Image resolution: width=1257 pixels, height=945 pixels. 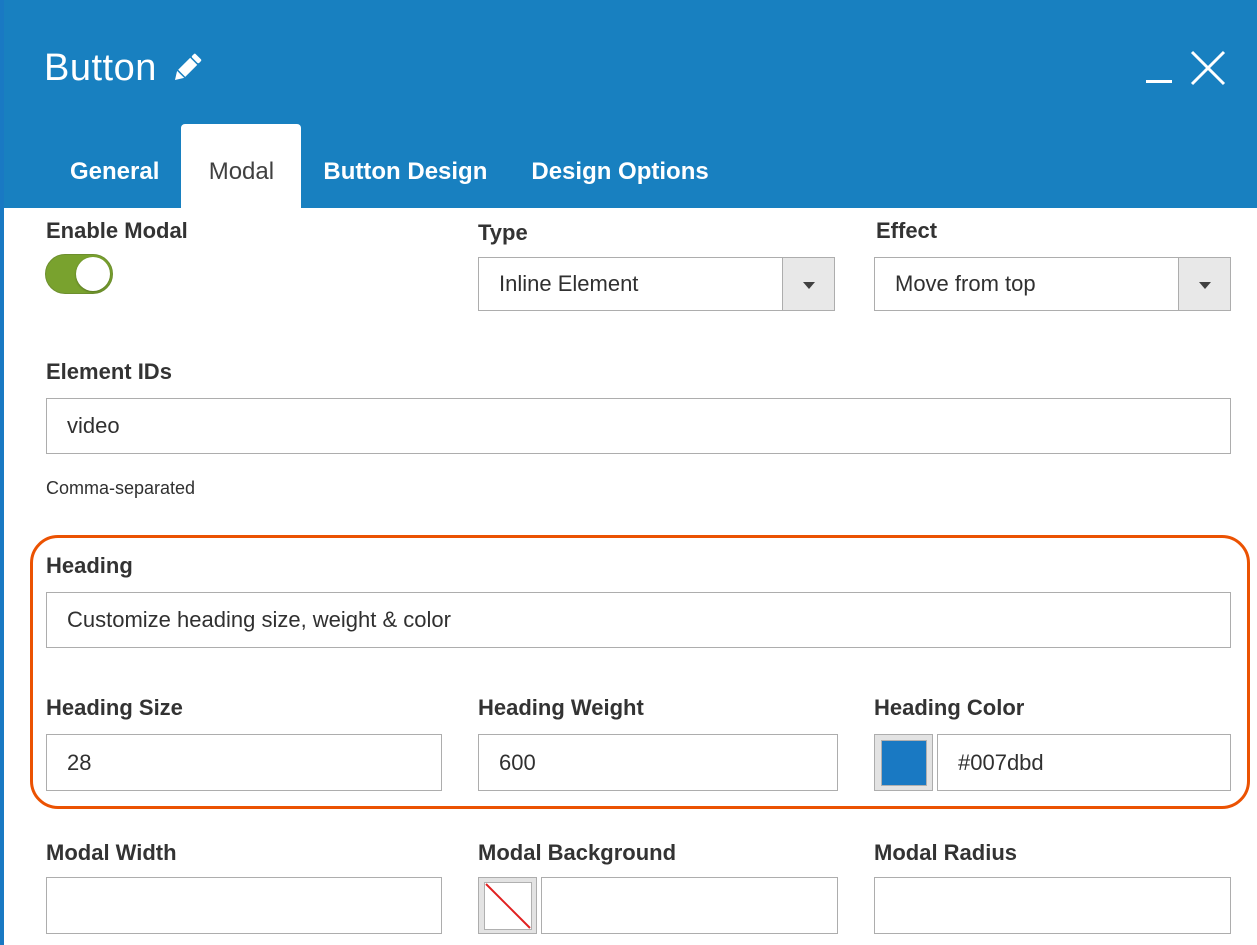 I want to click on heading-color-input: #007dbd, so click(x=1084, y=762).